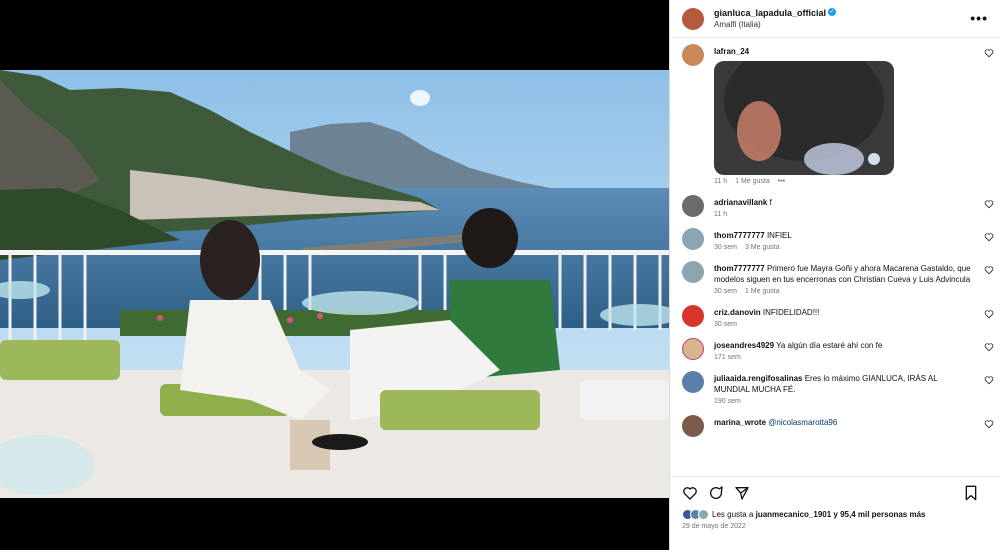 This screenshot has height=550, width=1000. I want to click on likes-prefix: Les gusta a, so click(734, 514).